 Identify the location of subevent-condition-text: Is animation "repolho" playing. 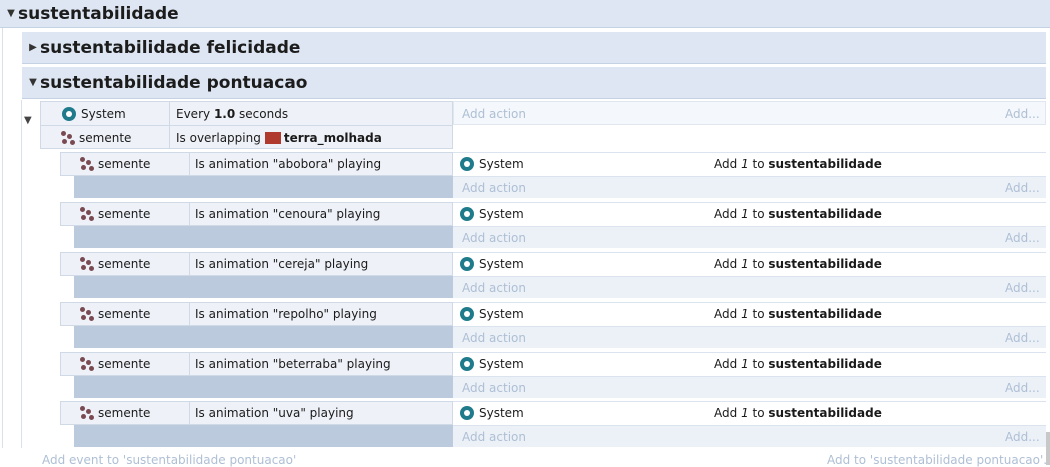
(286, 314).